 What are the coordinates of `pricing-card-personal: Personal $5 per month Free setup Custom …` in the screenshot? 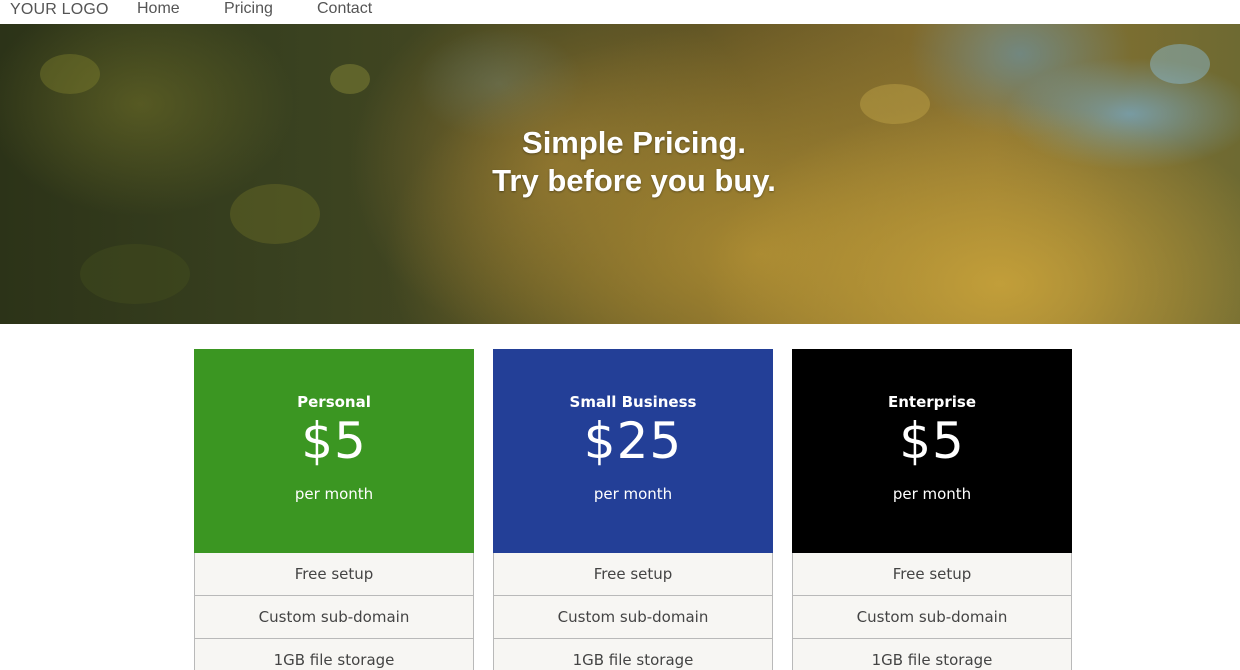 It's located at (334, 509).